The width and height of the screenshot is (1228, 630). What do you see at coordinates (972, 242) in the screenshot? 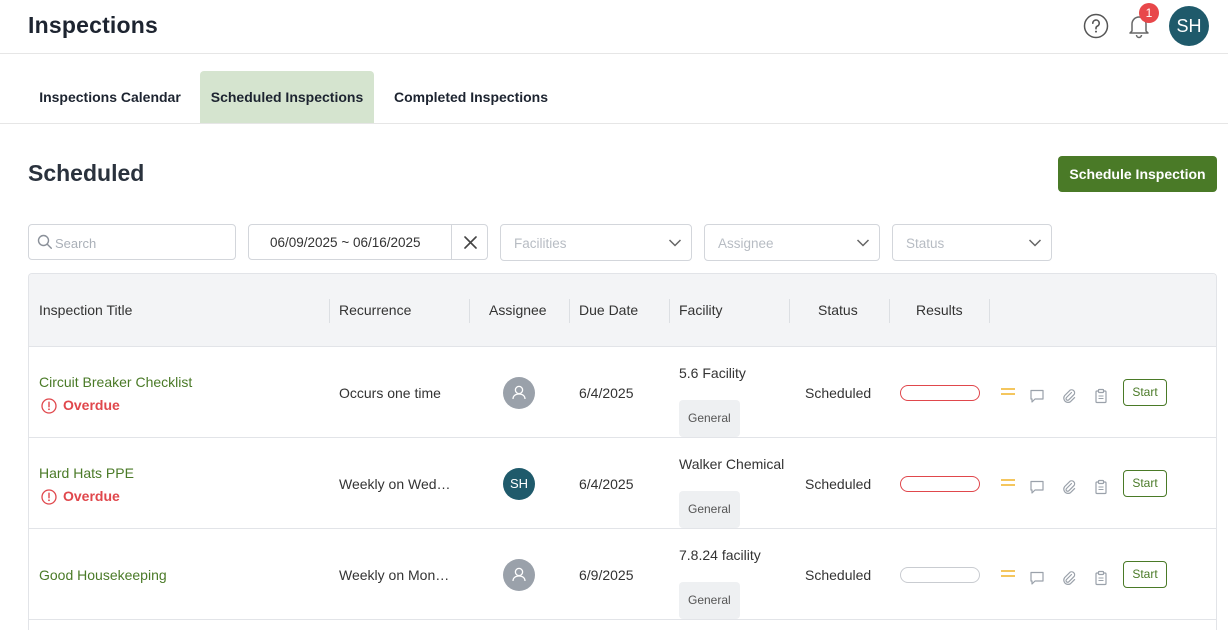
I see `status-select: Status` at bounding box center [972, 242].